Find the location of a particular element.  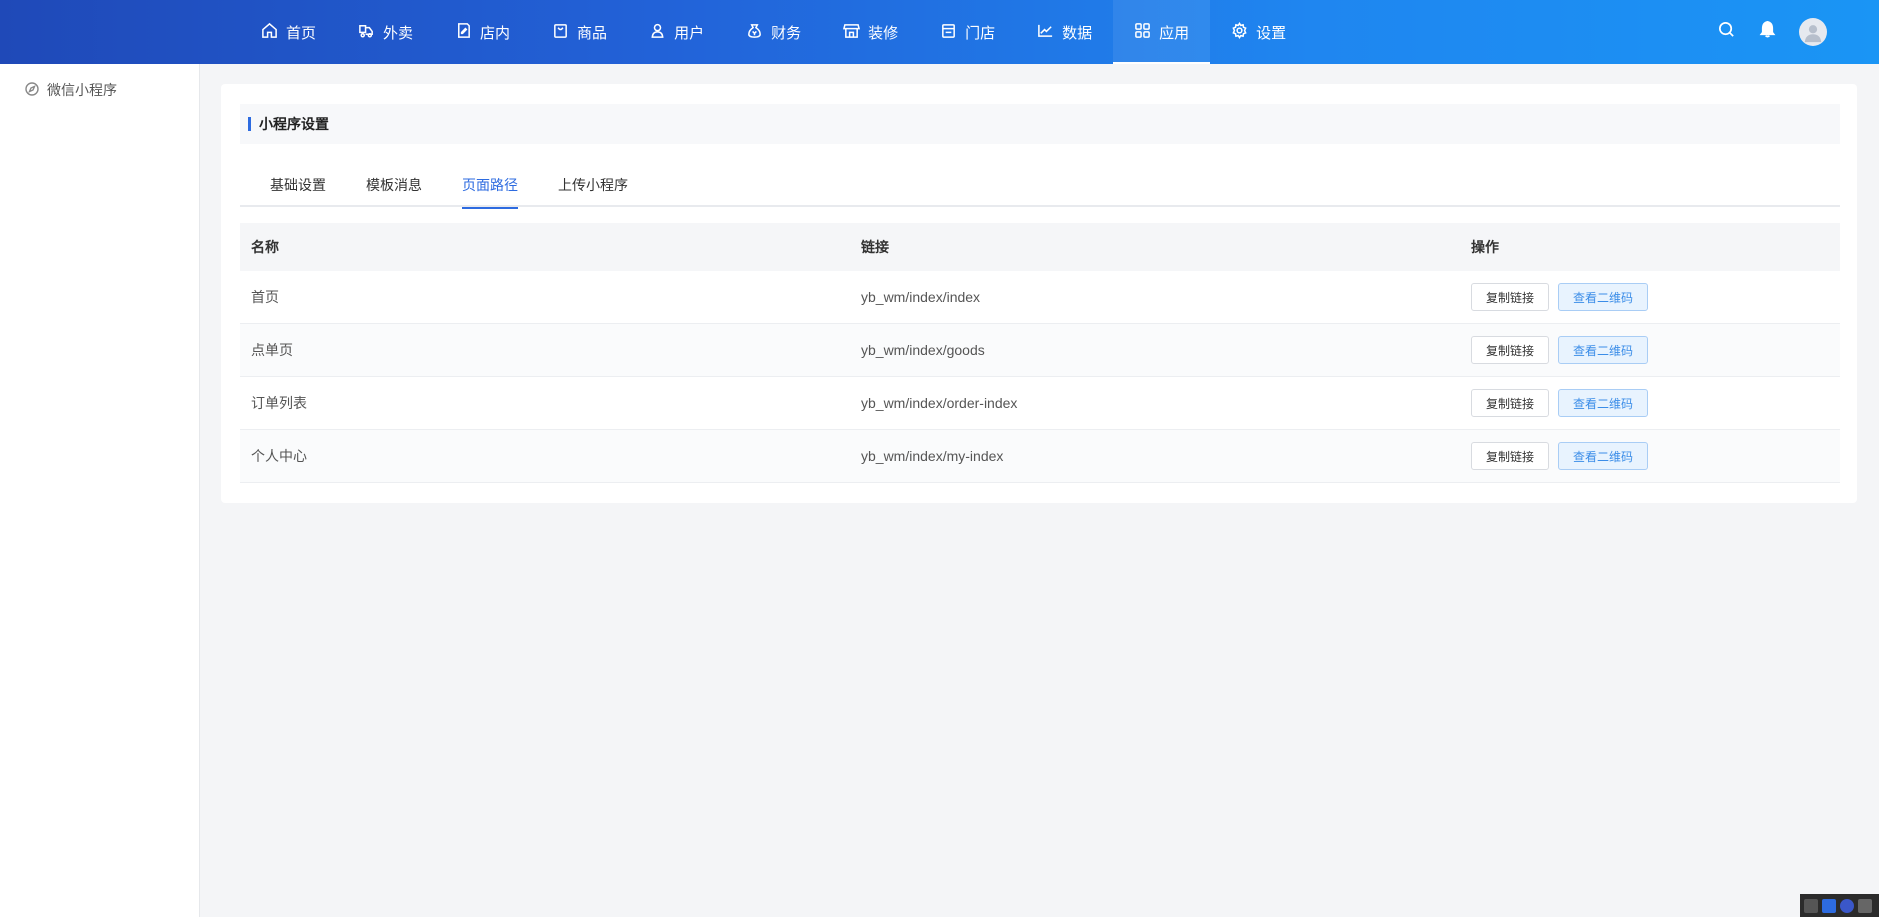

row-link: yb_wm/index/index is located at coordinates (921, 297).